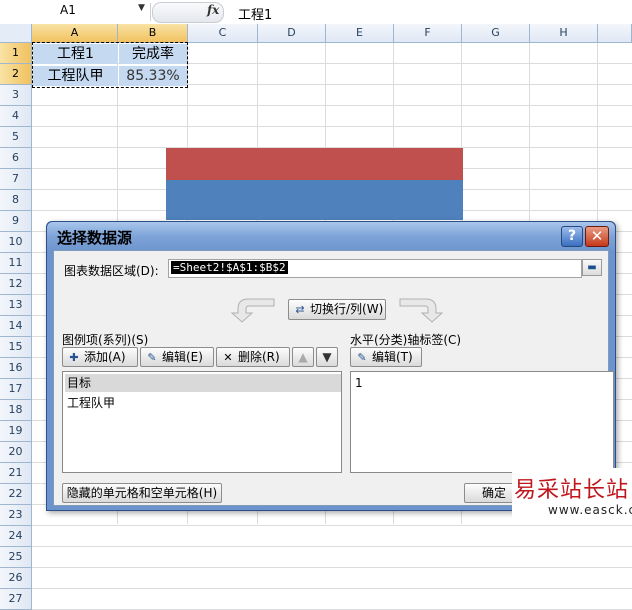 The image size is (632, 610). Describe the element at coordinates (74, 357) in the screenshot. I see `add-icon: ✚` at that location.